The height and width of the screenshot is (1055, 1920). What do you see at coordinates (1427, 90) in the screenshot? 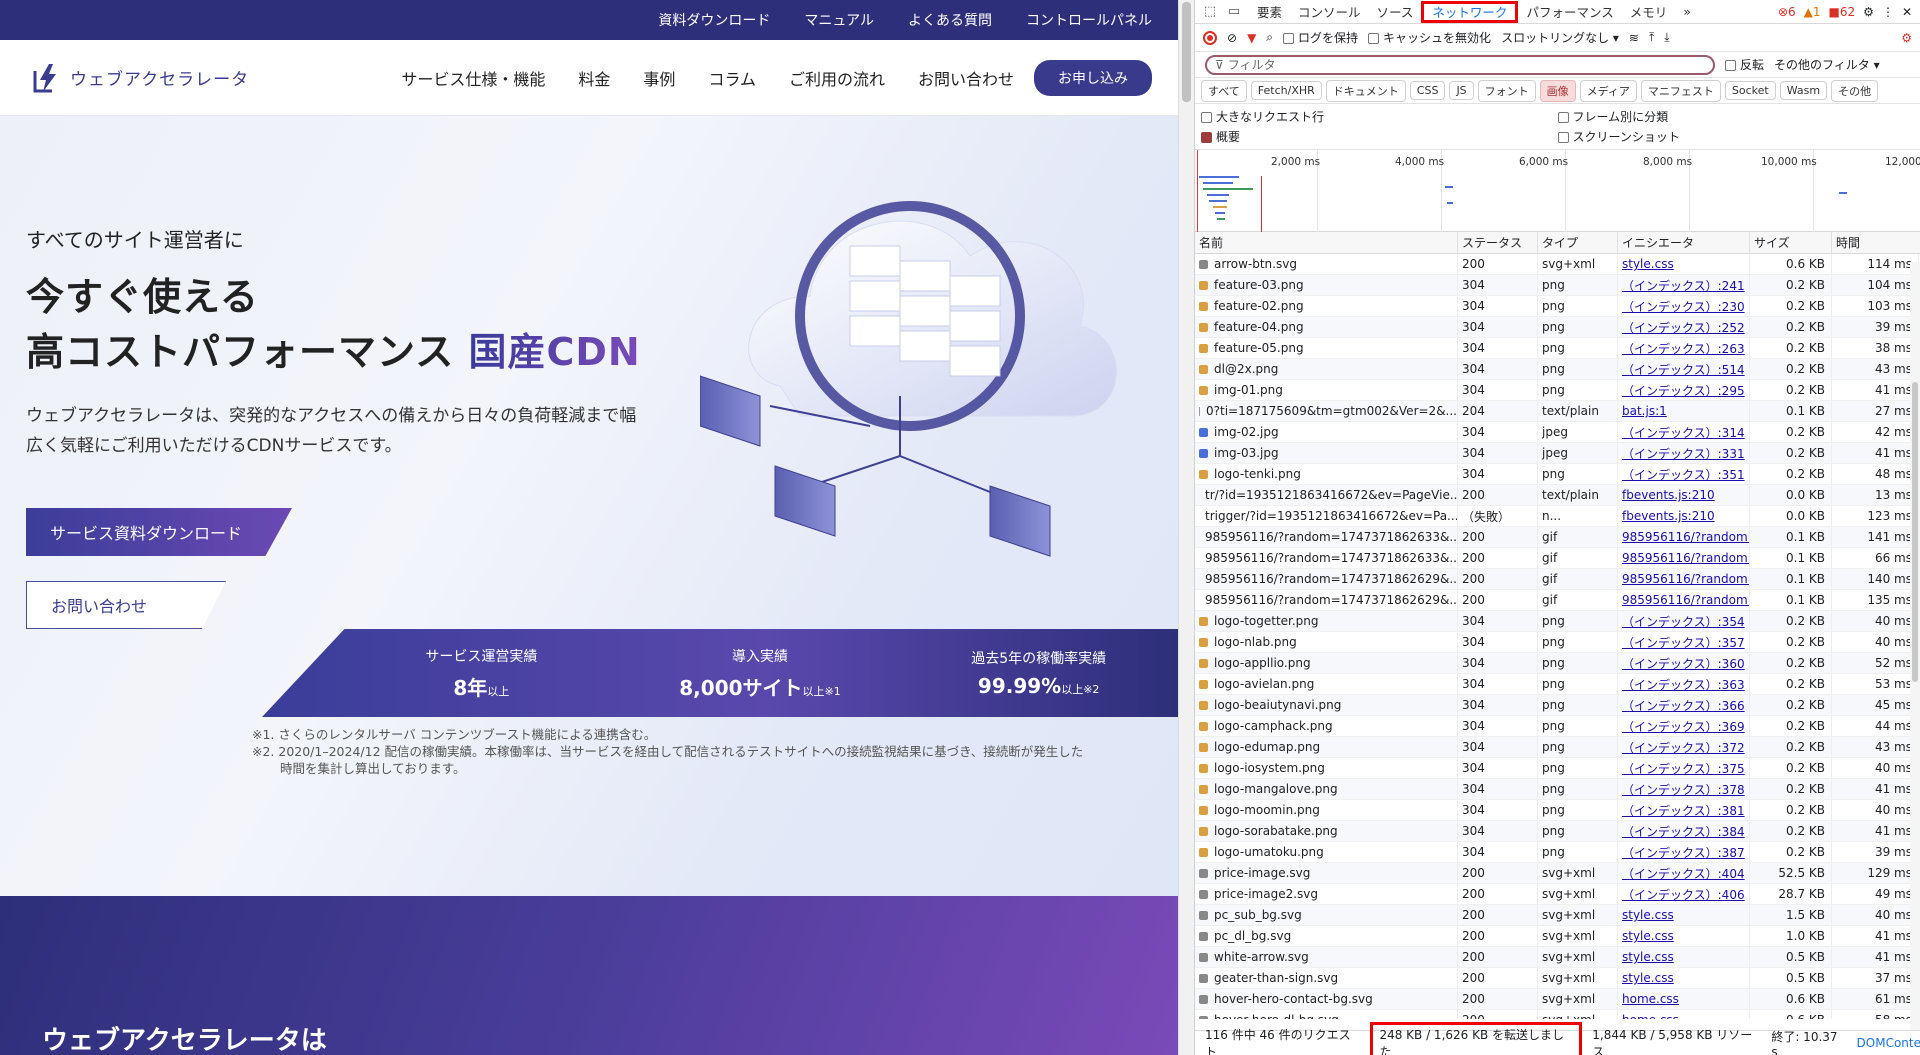
I see `type-css: CSS` at bounding box center [1427, 90].